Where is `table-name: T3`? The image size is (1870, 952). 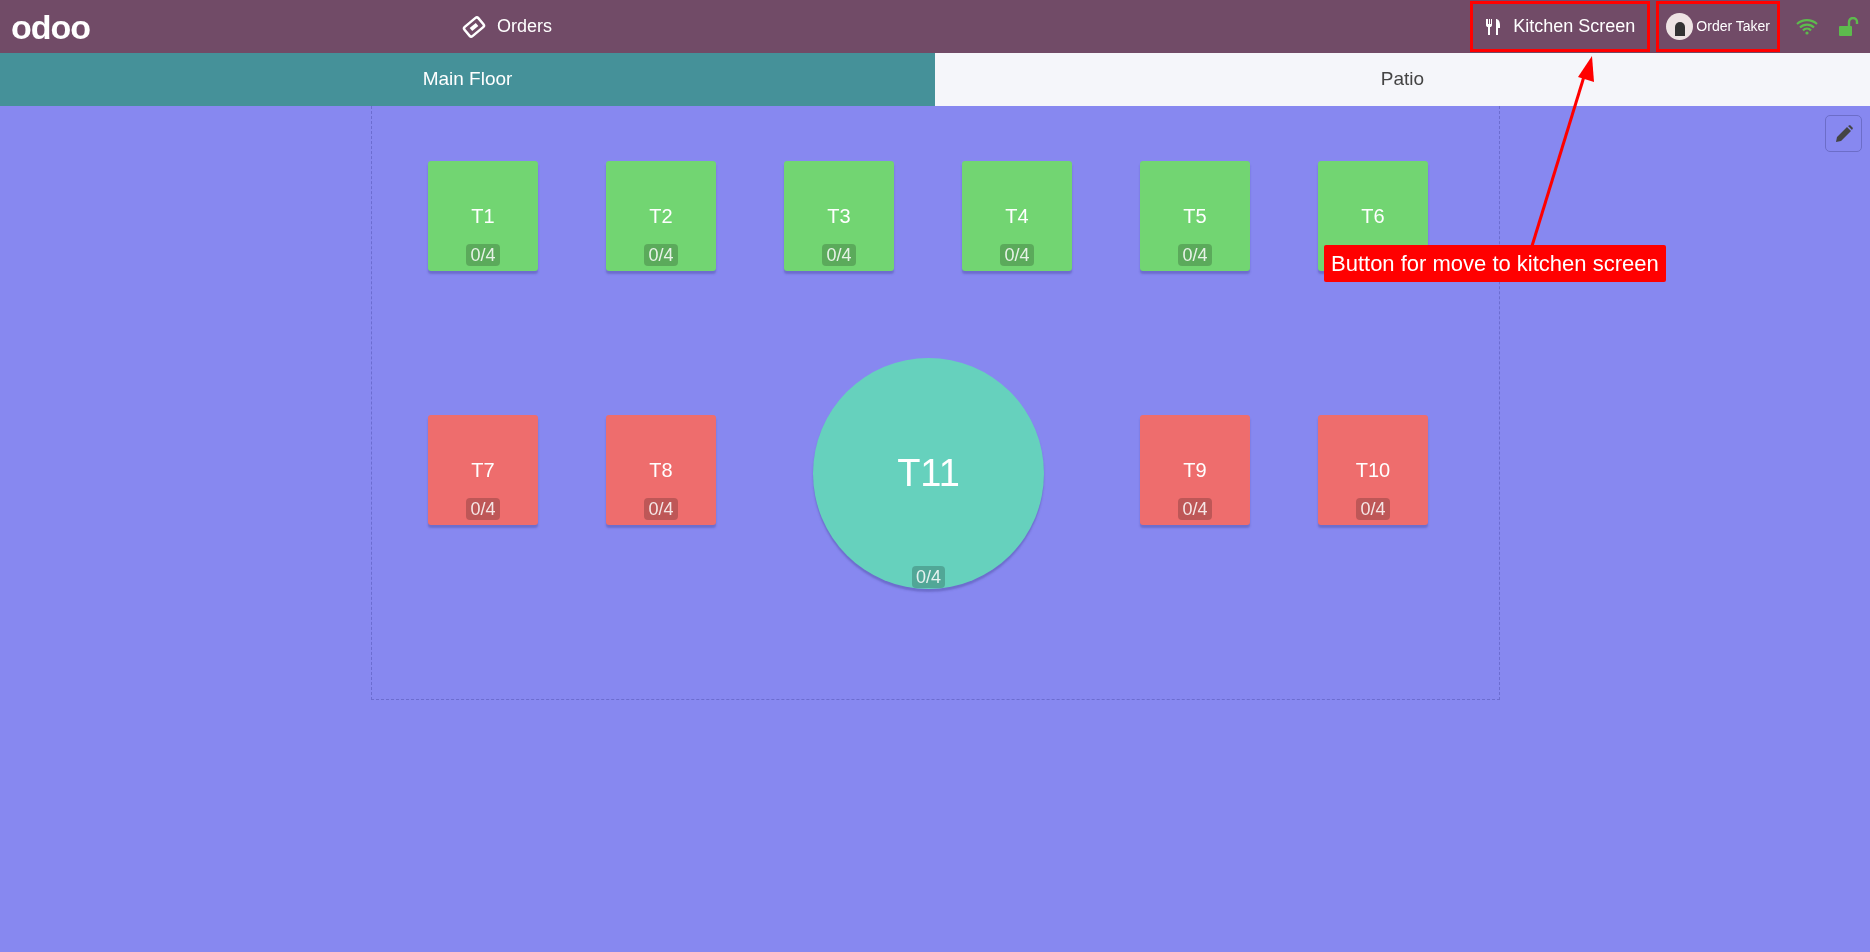 table-name: T3 is located at coordinates (839, 216).